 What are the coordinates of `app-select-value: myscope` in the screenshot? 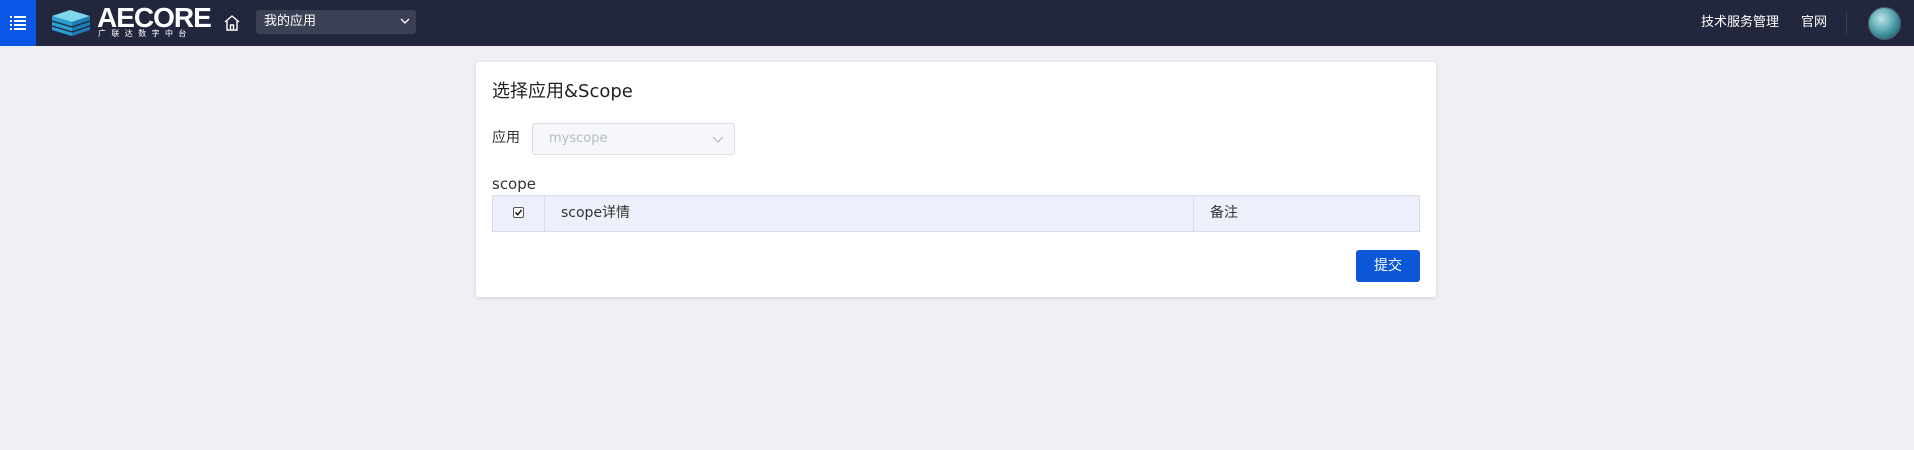 It's located at (578, 138).